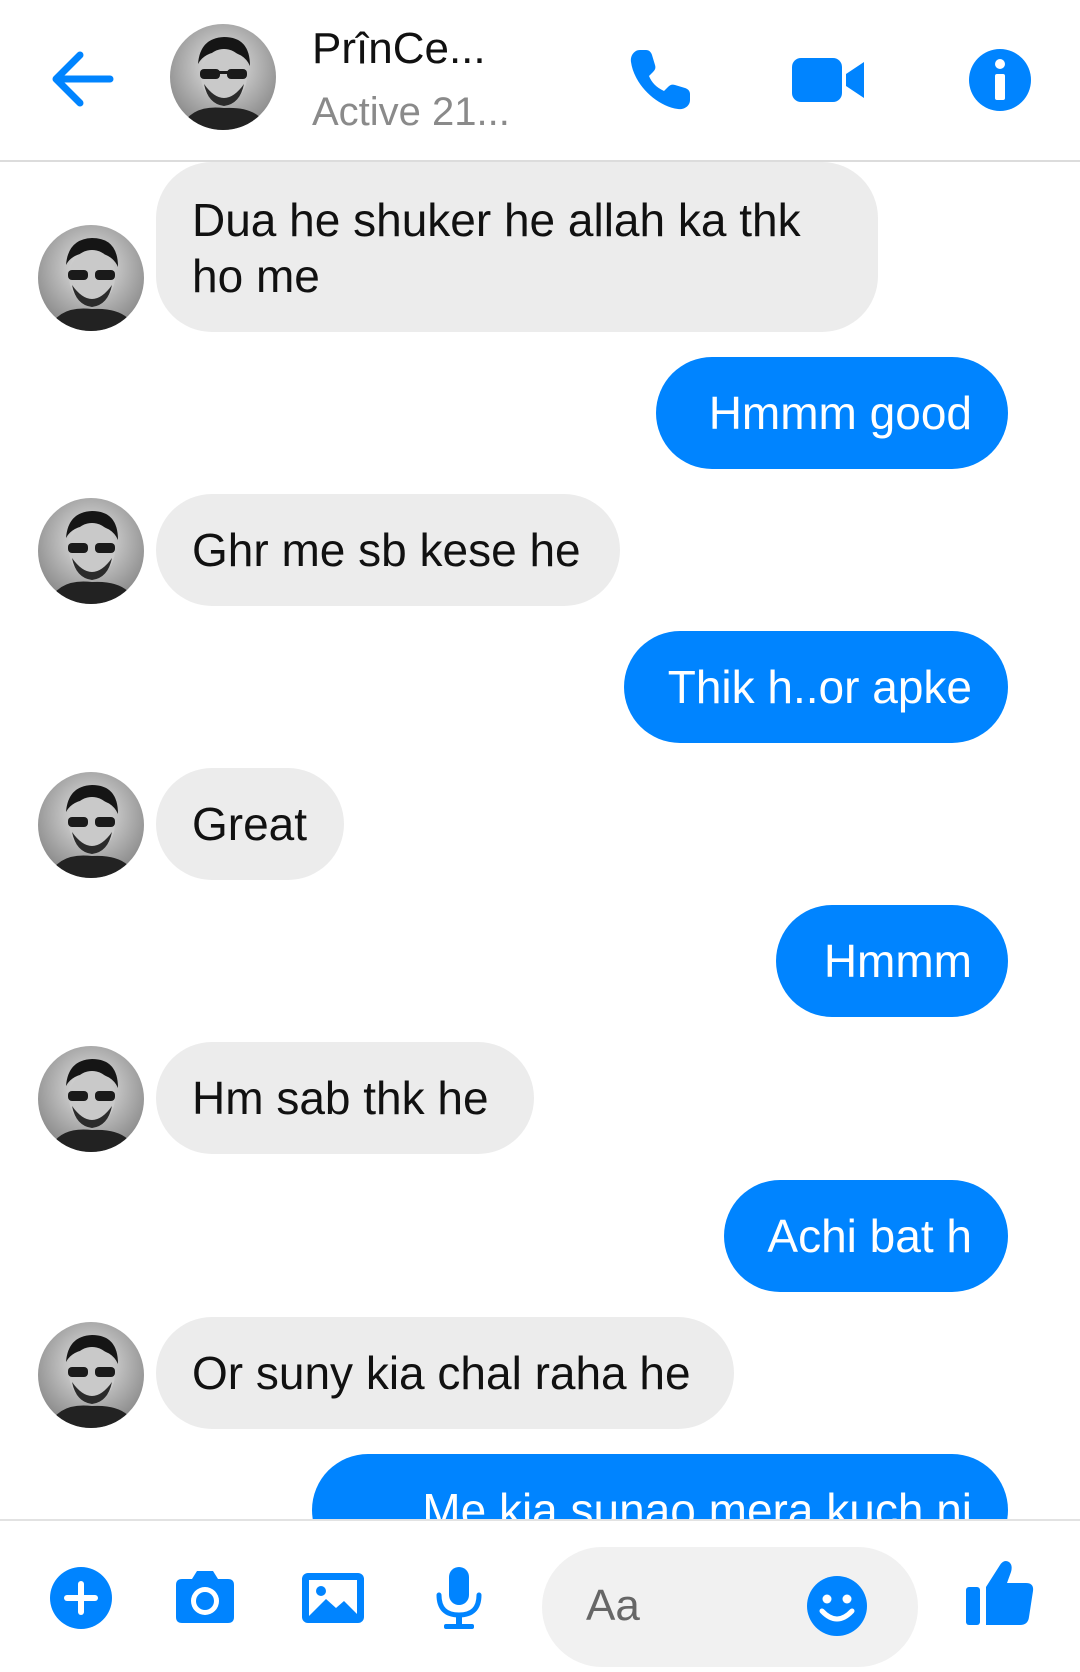 Image resolution: width=1080 pixels, height=1672 pixels. I want to click on message-input: Aa, so click(730, 1607).